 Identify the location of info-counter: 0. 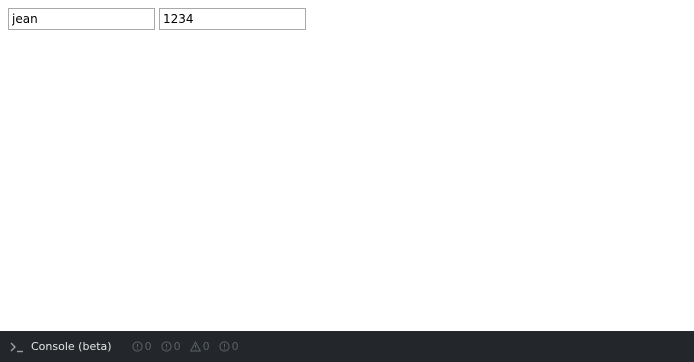
(170, 346).